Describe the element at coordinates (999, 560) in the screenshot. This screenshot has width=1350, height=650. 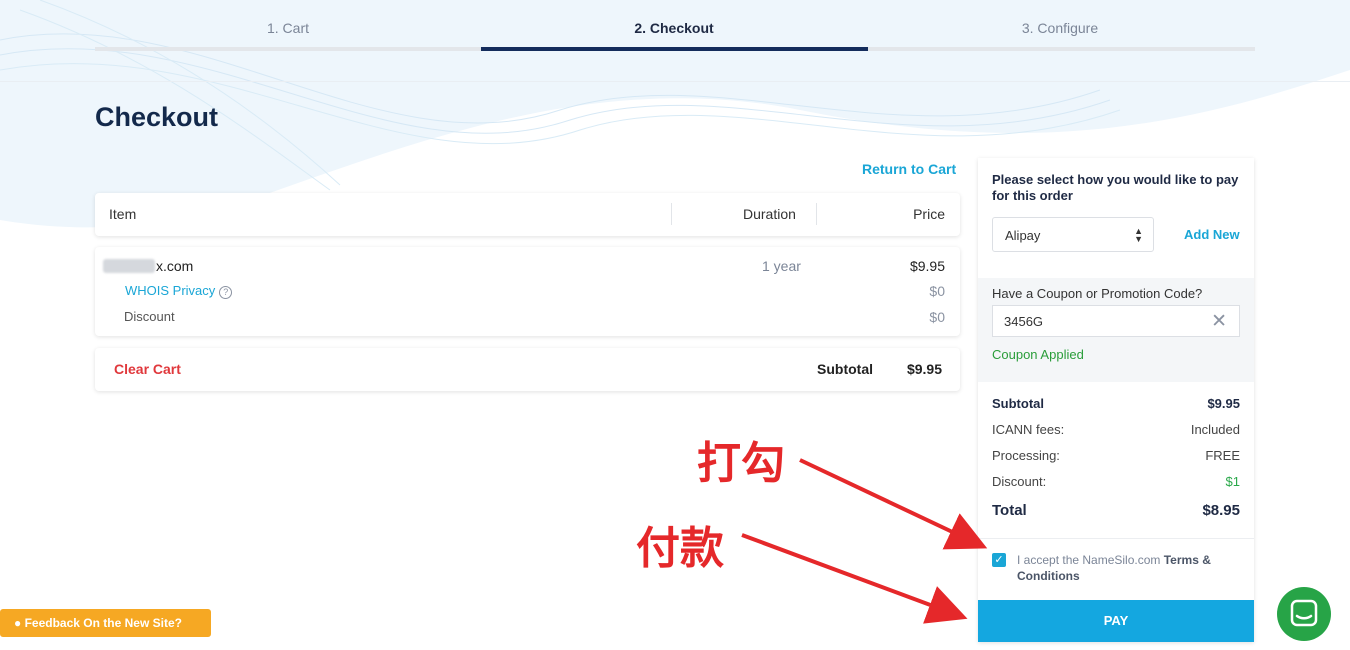
I see `terms-checkbox: ✓` at that location.